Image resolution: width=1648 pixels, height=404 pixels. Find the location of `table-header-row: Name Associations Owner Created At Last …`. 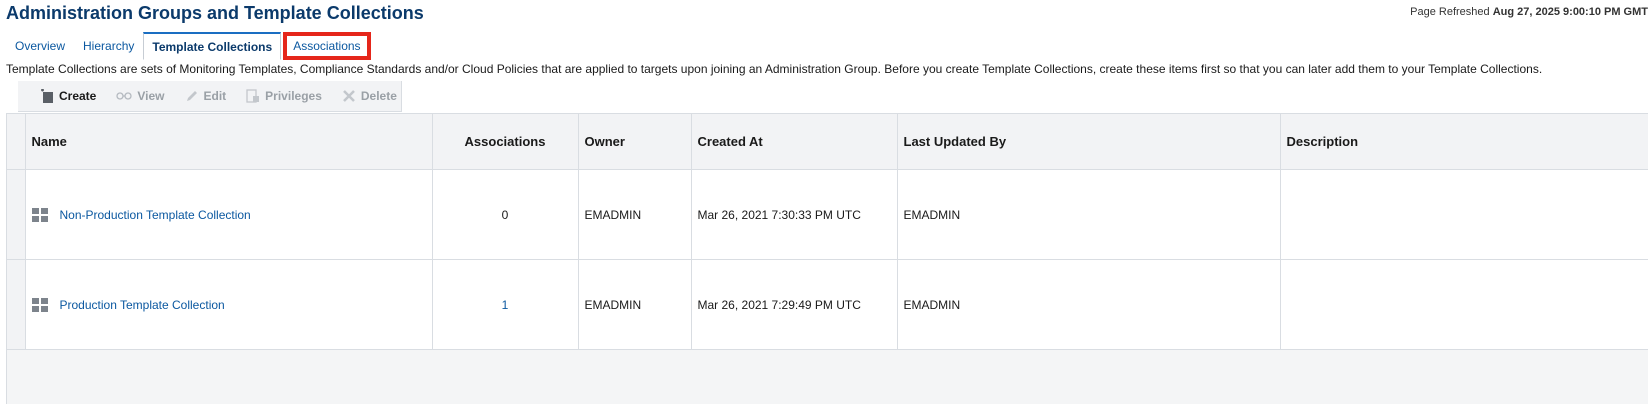

table-header-row: Name Associations Owner Created At Last … is located at coordinates (827, 142).